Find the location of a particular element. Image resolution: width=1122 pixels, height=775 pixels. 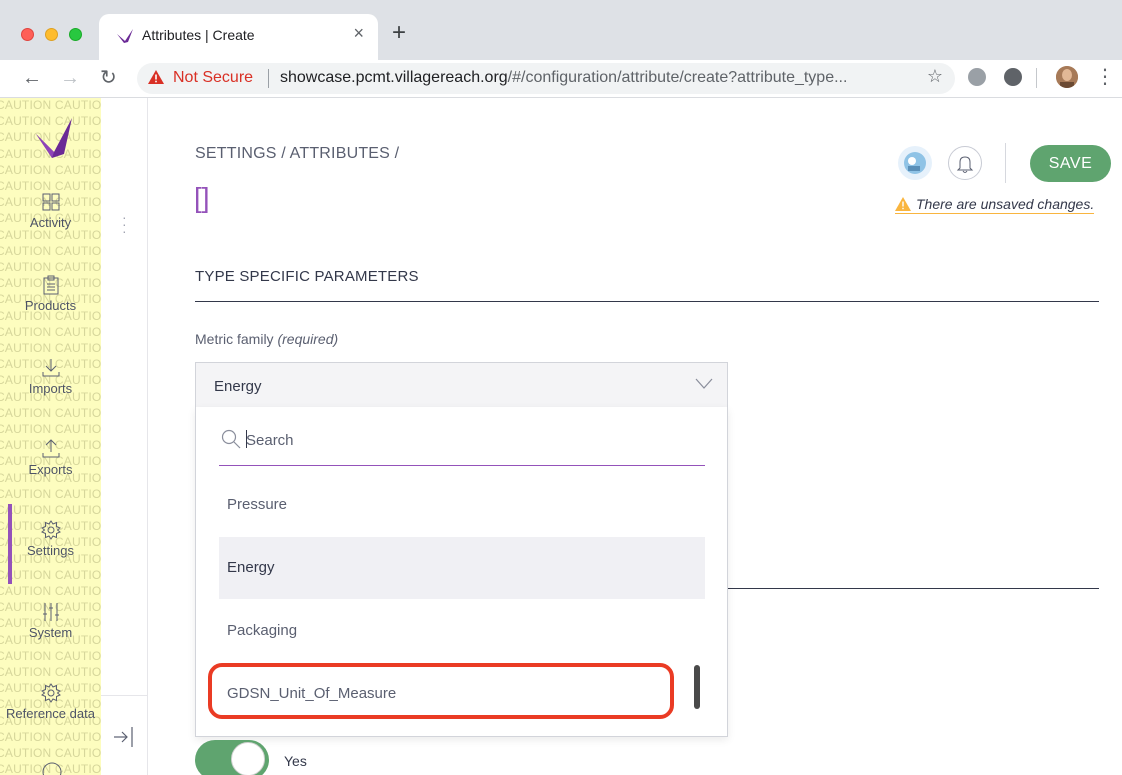

required-hint: (required) is located at coordinates (308, 339).